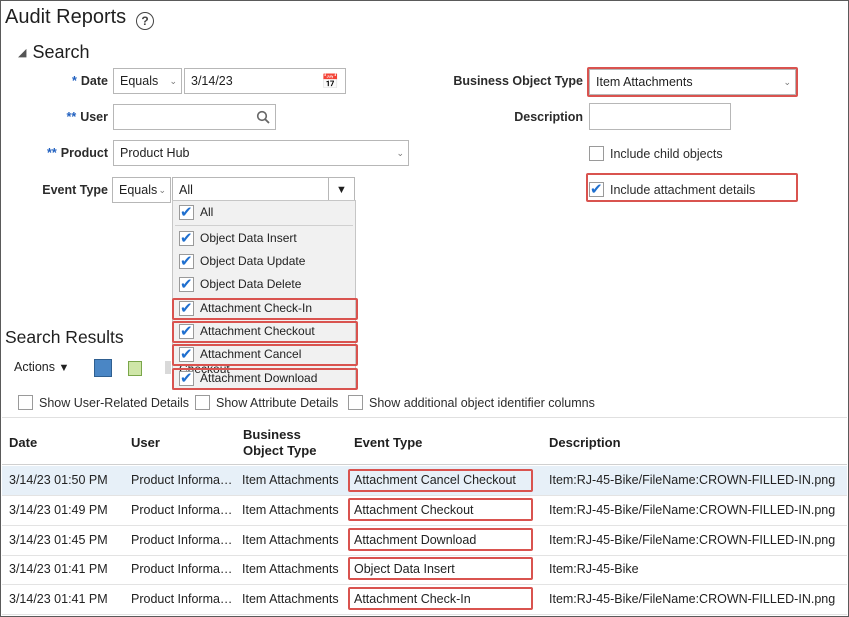  What do you see at coordinates (103, 403) in the screenshot?
I see `show-user-related-details: Show User-Related Details` at bounding box center [103, 403].